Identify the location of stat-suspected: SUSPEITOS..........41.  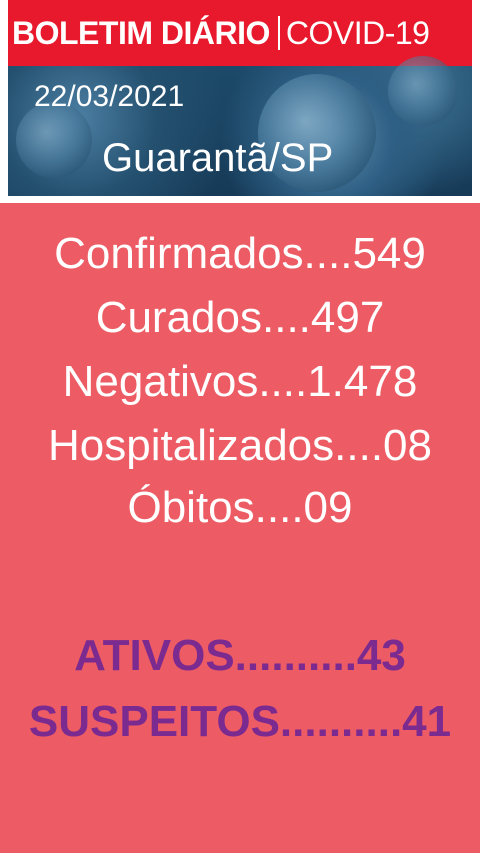
(240, 721).